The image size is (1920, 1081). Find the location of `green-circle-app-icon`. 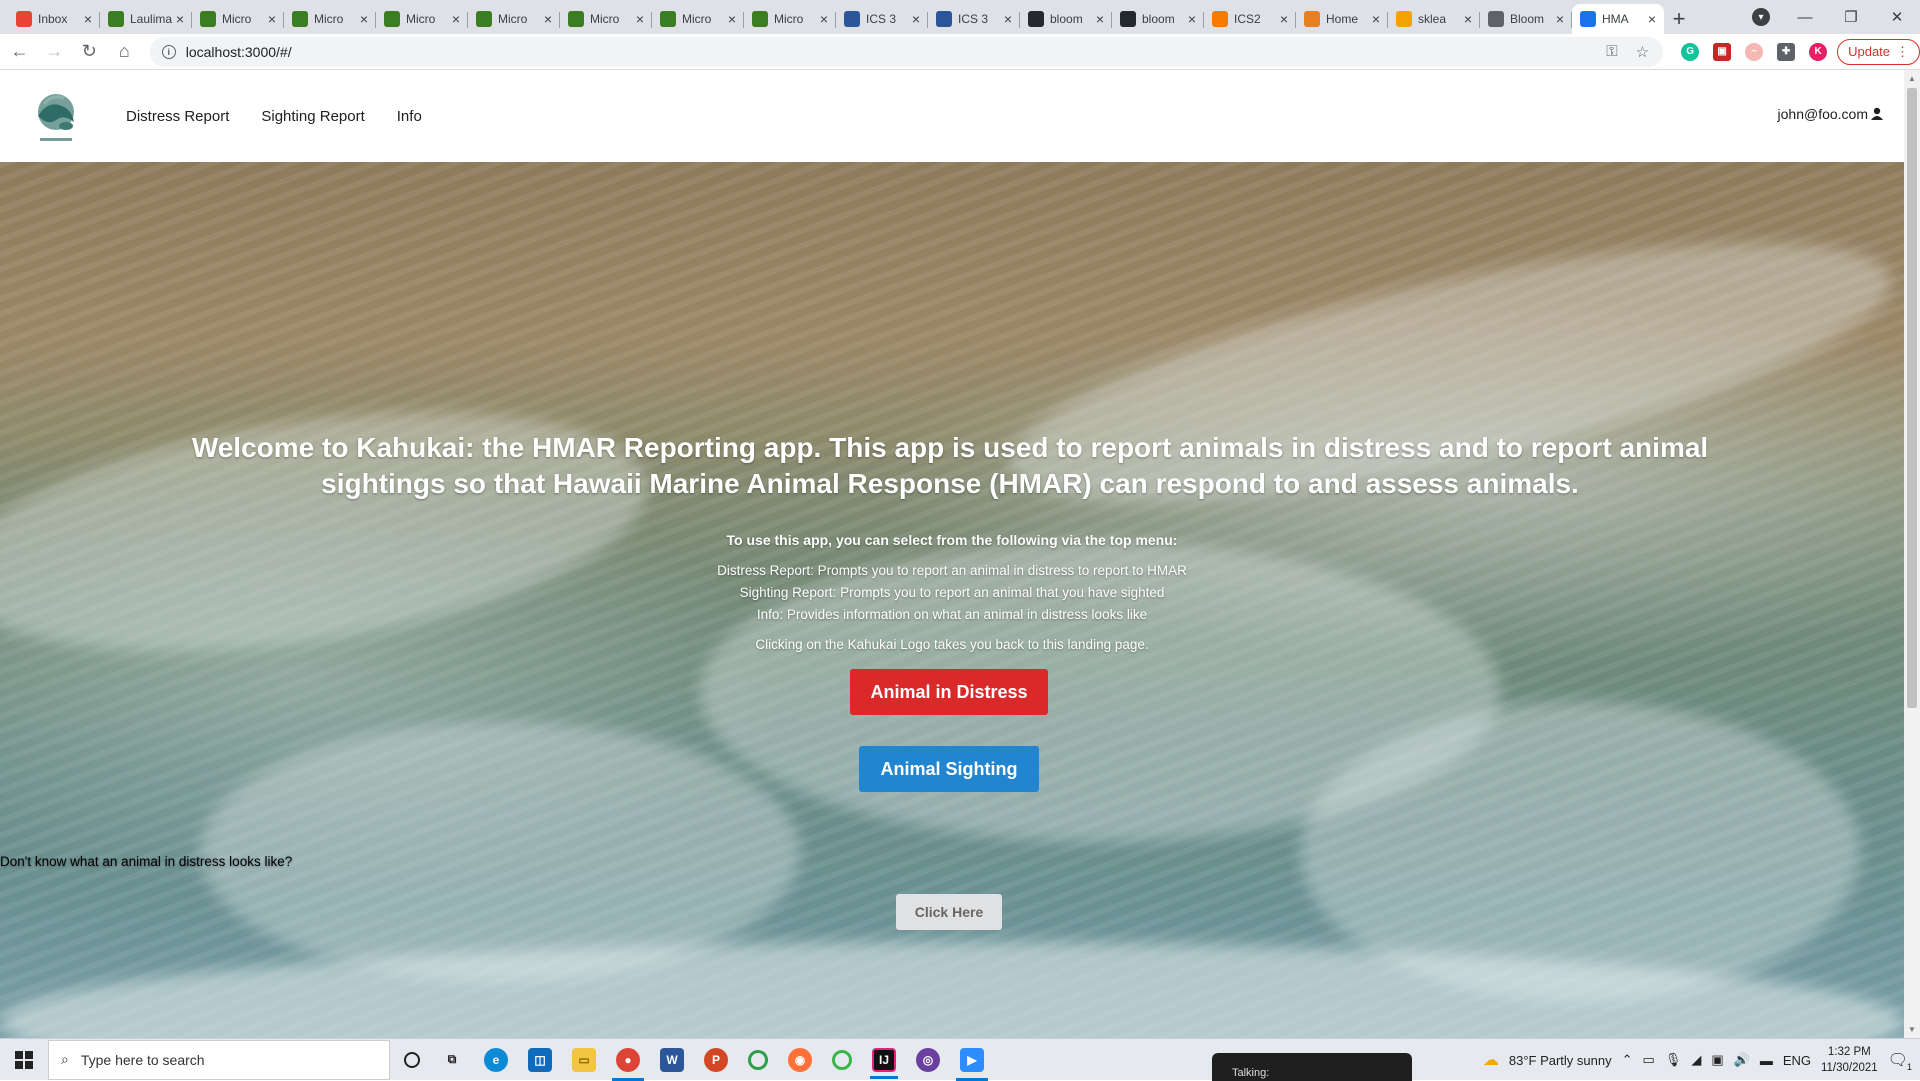

green-circle-app-icon is located at coordinates (758, 1059).